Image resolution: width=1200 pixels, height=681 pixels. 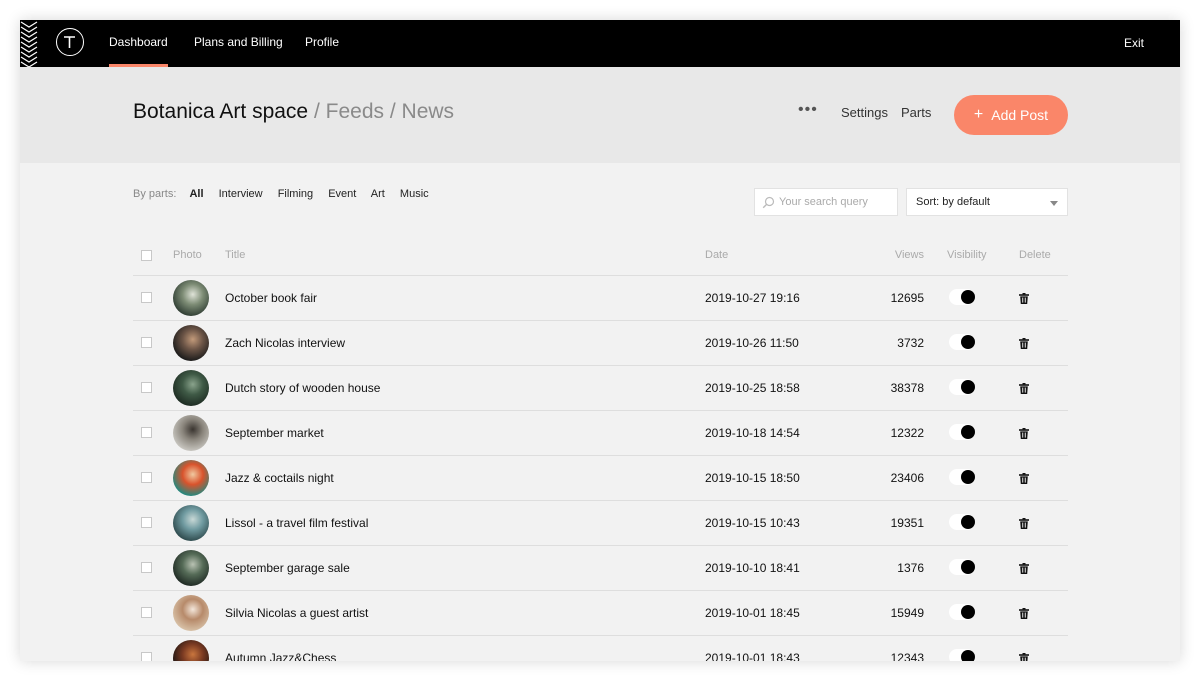 What do you see at coordinates (600, 433) in the screenshot?
I see `table-row: September market 2019-10-18 14:54 12322` at bounding box center [600, 433].